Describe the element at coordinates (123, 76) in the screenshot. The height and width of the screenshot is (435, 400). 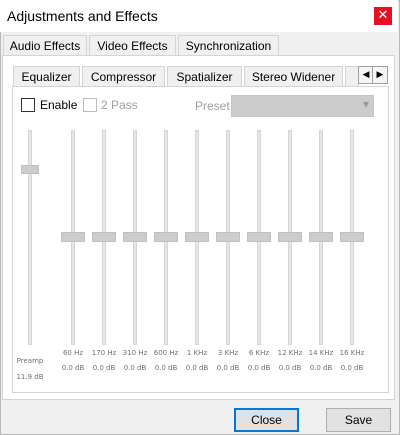
I see `tab-compressor: Compressor` at that location.